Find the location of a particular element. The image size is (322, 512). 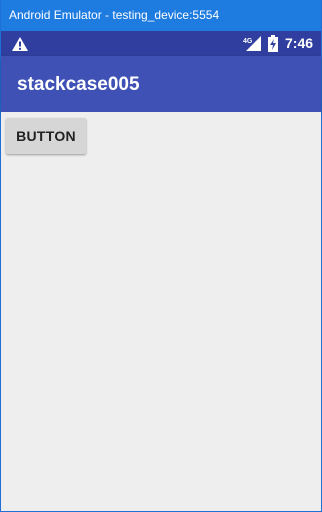

battery-icon is located at coordinates (273, 43).